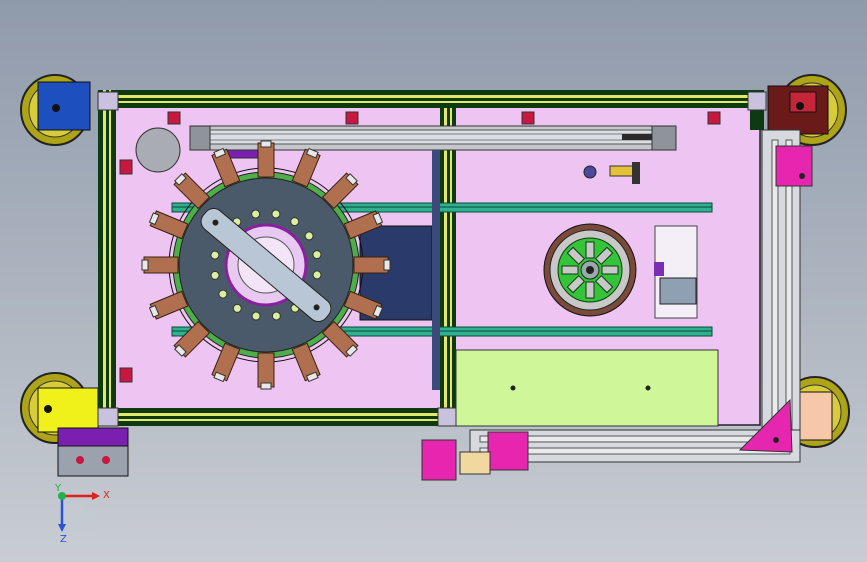 The width and height of the screenshot is (867, 562). Describe the element at coordinates (620, 271) in the screenshot. I see `stator-motor` at that location.